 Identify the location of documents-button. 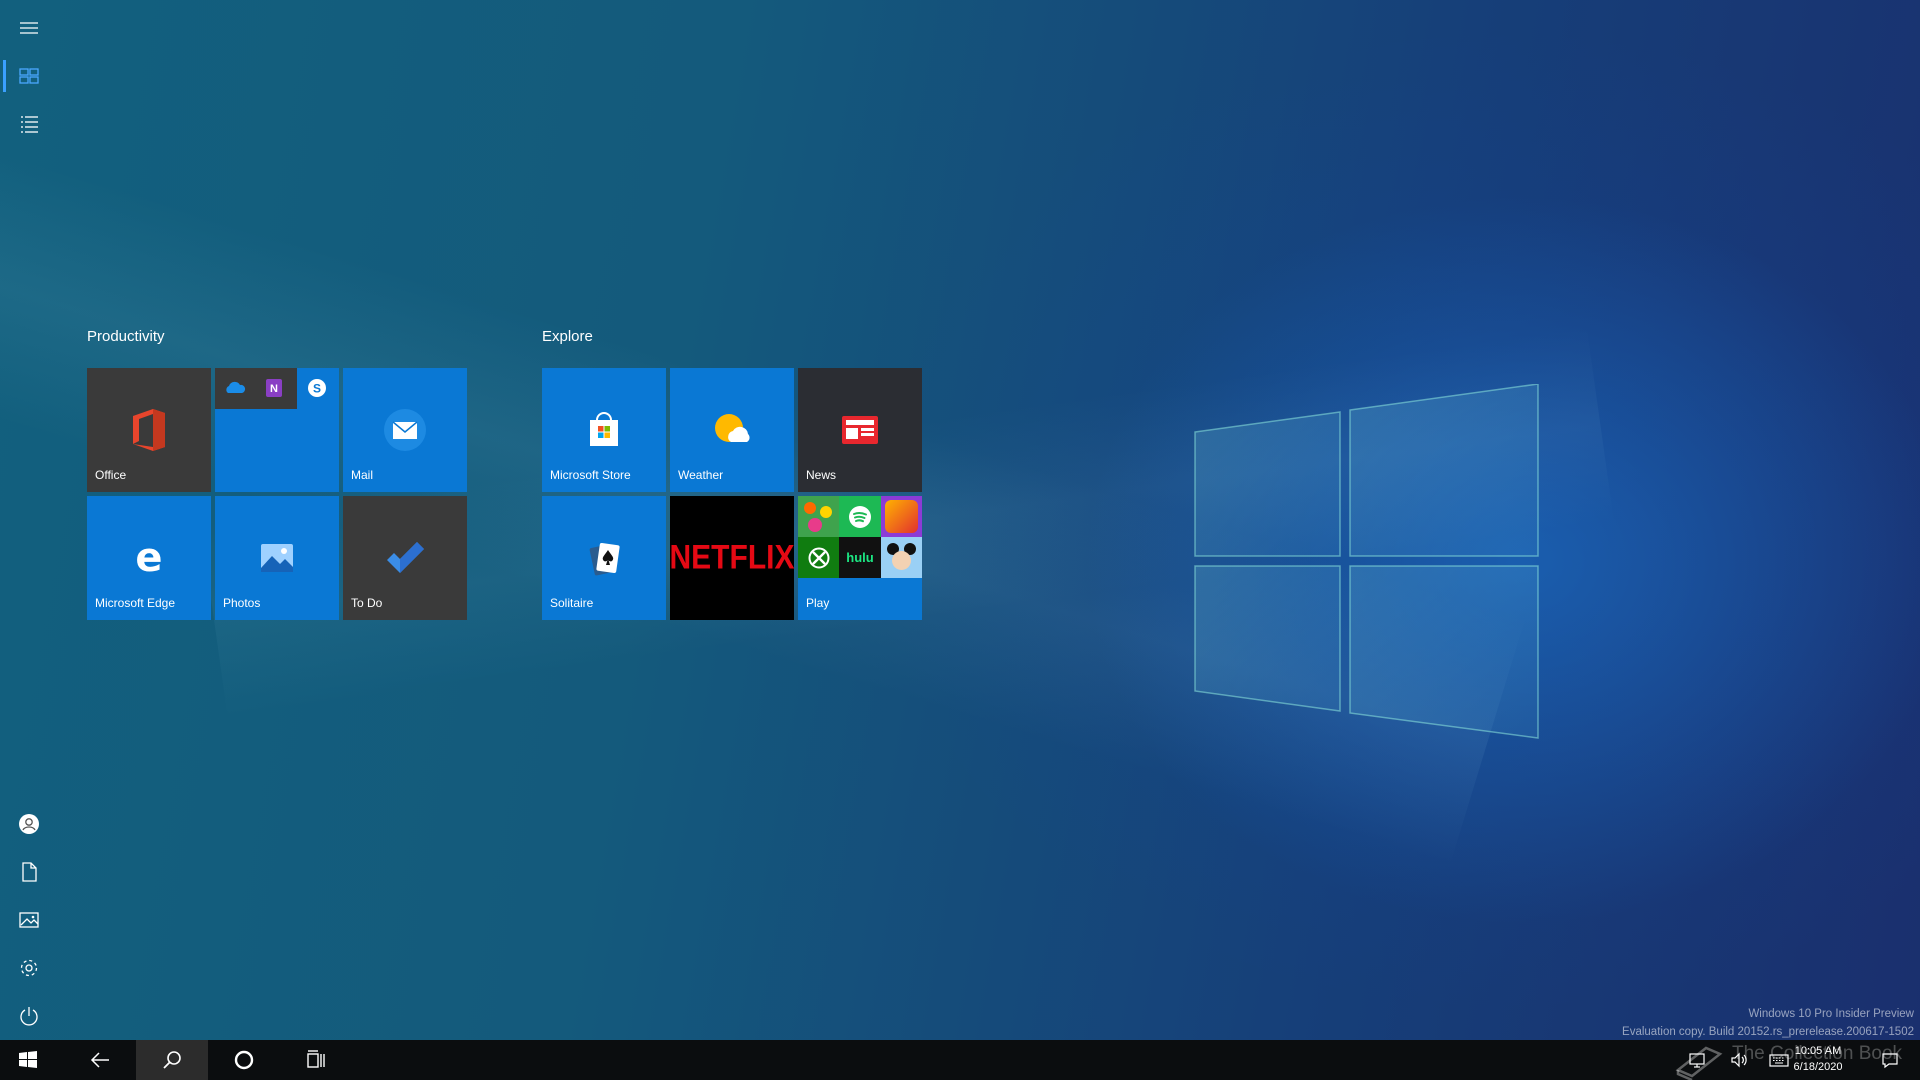
(29, 872).